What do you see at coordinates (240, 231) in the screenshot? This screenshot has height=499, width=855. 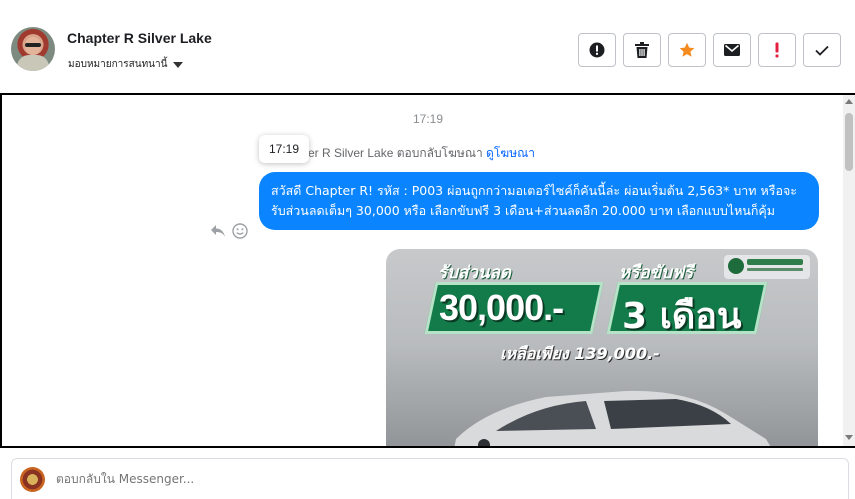 I see `emoji-react-icon` at bounding box center [240, 231].